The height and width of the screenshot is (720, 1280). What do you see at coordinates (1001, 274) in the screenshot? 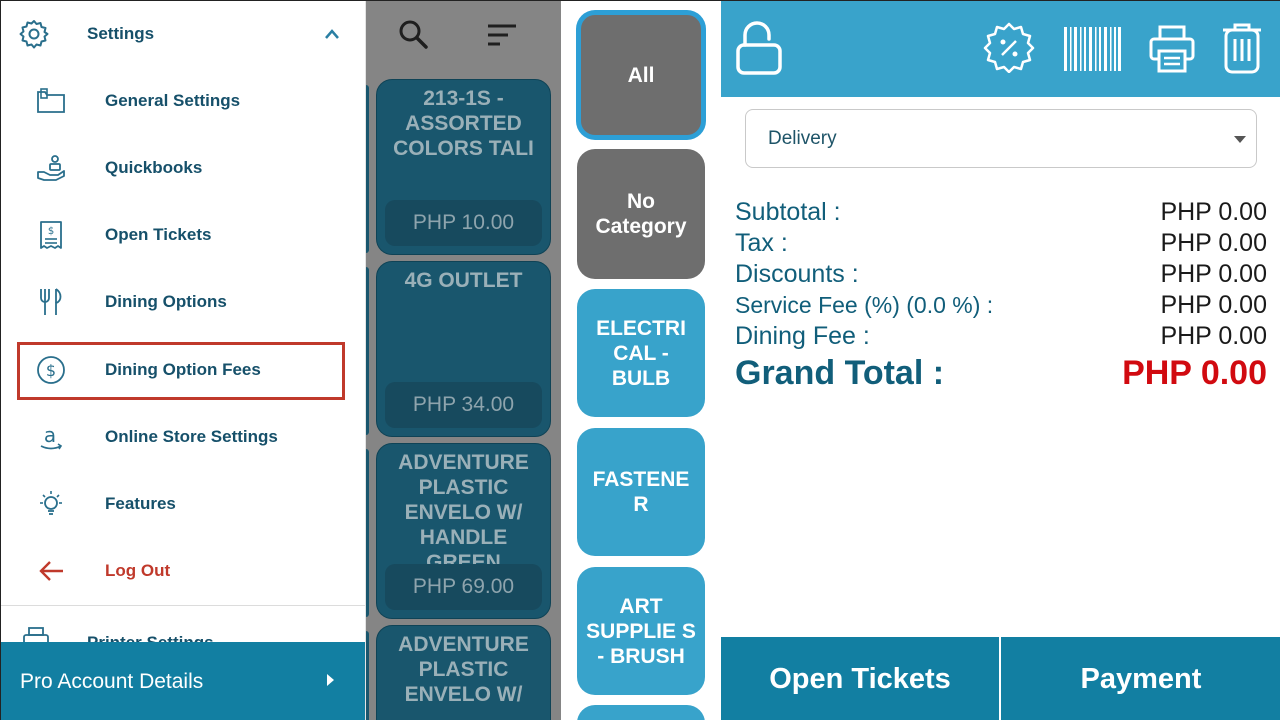
I see `discounts-row: Discounts : PHP 0.00` at bounding box center [1001, 274].